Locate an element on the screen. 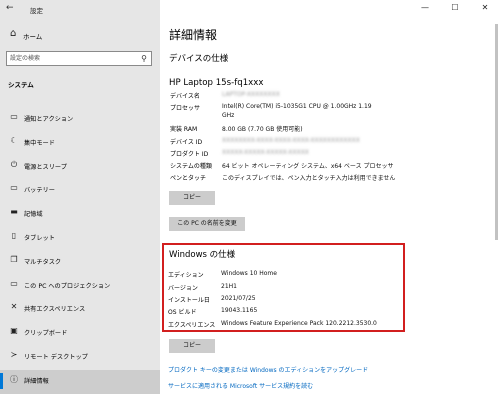  sidebar-item-notifications: ▭ 通知とアクション is located at coordinates (80, 120).